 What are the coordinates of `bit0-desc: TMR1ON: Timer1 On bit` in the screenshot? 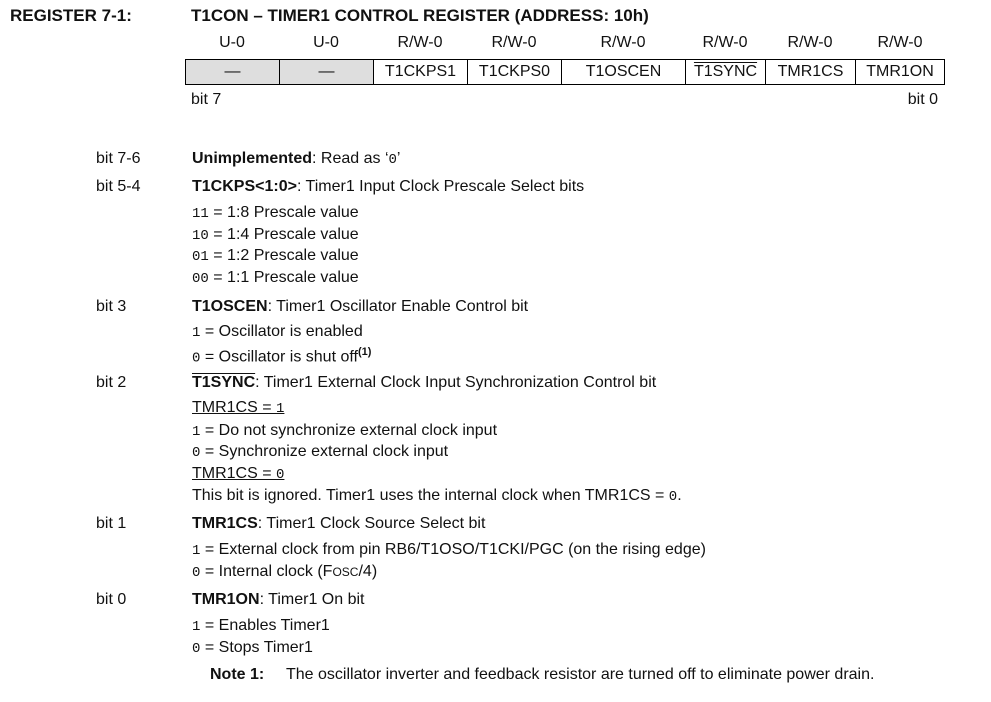 It's located at (278, 600).